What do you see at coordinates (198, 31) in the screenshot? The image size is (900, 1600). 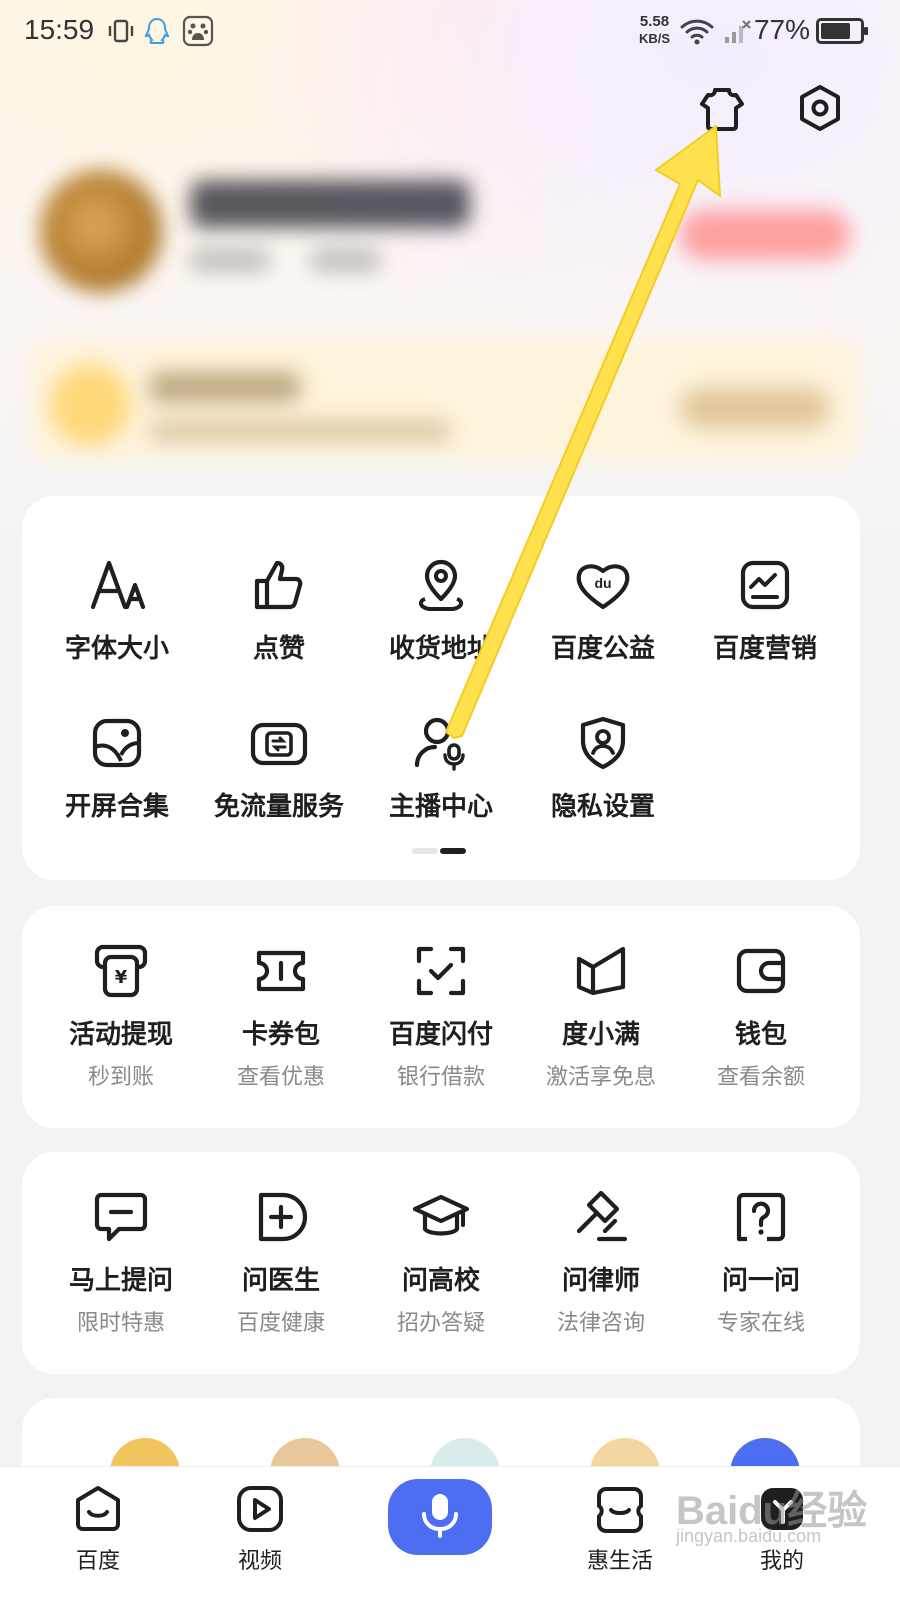 I see `baidu-app-icon` at bounding box center [198, 31].